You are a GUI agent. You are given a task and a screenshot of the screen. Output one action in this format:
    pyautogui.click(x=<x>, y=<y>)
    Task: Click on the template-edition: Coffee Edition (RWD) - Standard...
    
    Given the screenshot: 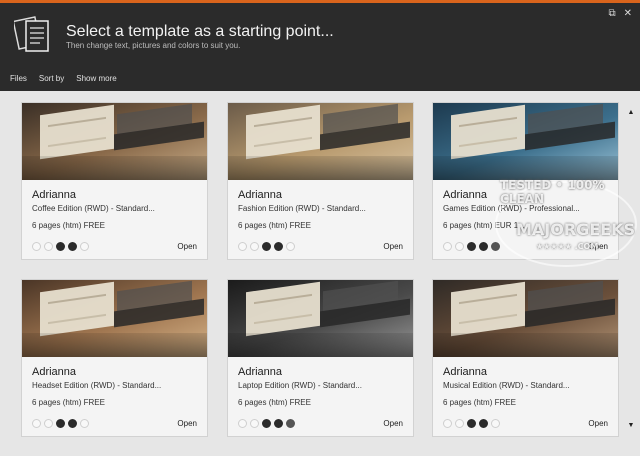 What is the action you would take?
    pyautogui.click(x=93, y=208)
    